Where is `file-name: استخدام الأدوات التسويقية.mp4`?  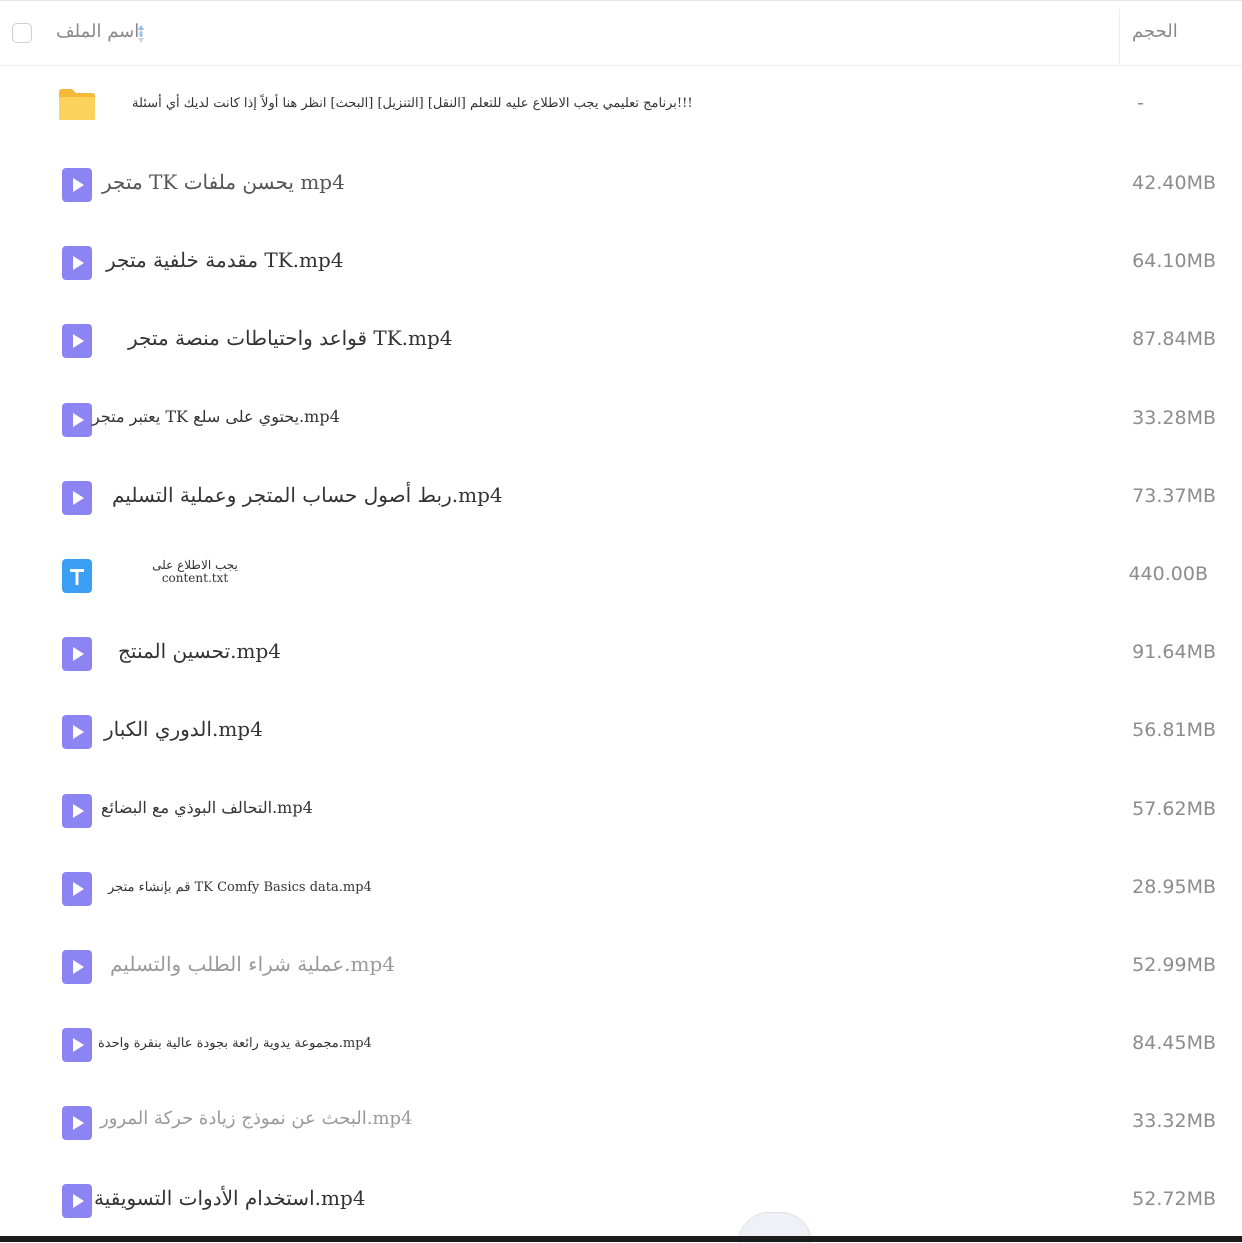
file-name: استخدام الأدوات التسويقية.mp4 is located at coordinates (394, 1198).